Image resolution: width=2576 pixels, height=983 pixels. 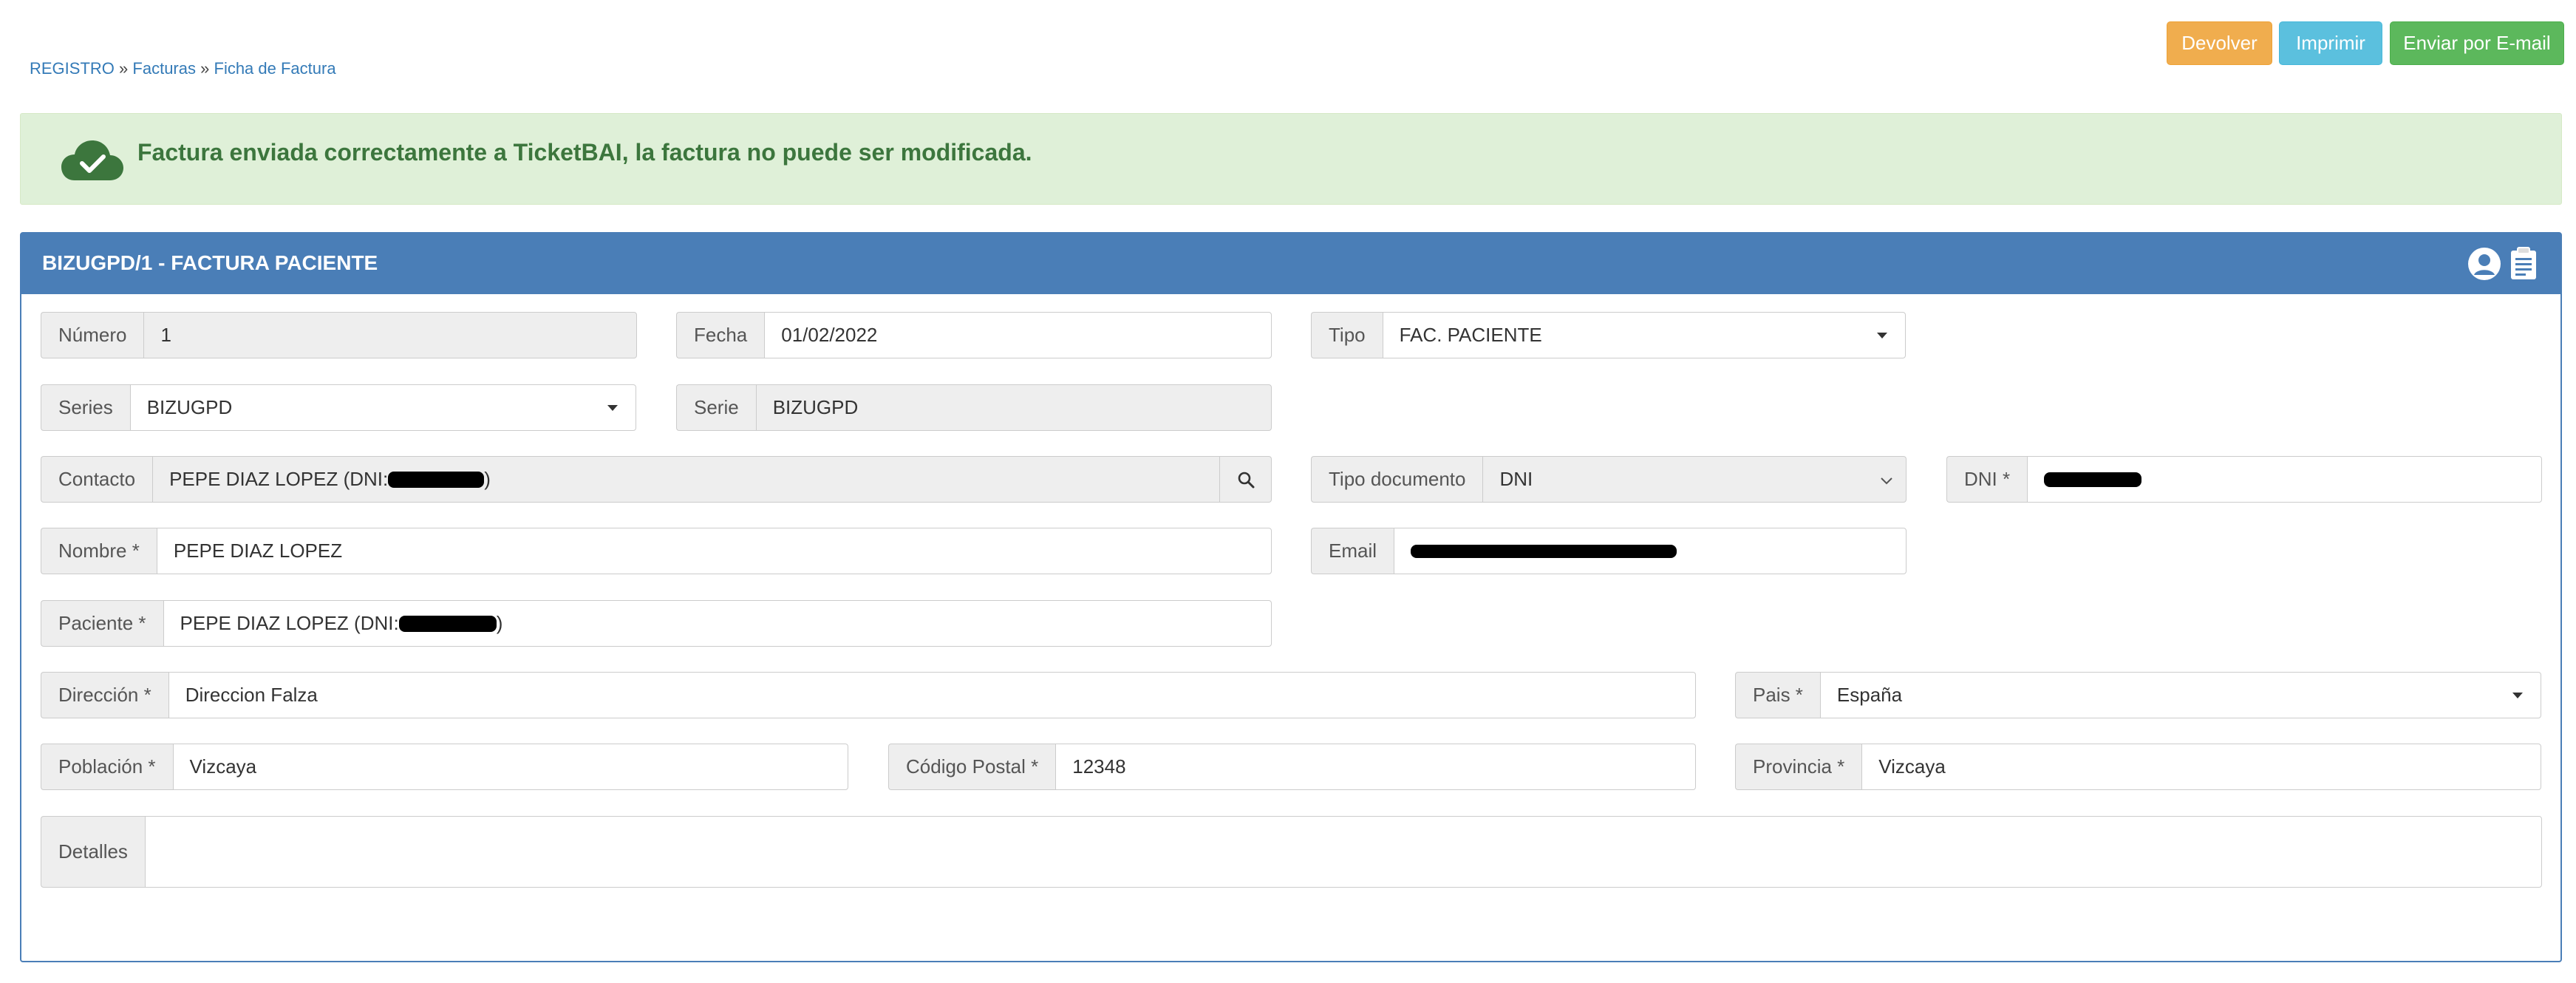 I want to click on devolver-button: Devolver, so click(x=2219, y=43).